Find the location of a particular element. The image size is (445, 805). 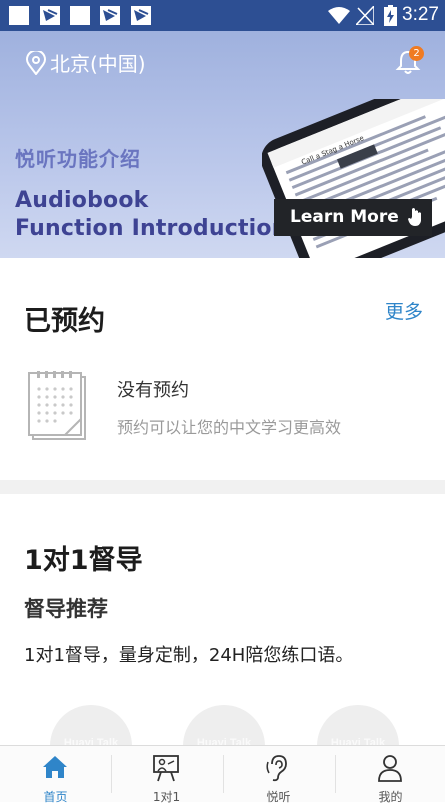

nav-item-one-on-one: 1对1 is located at coordinates (166, 775).